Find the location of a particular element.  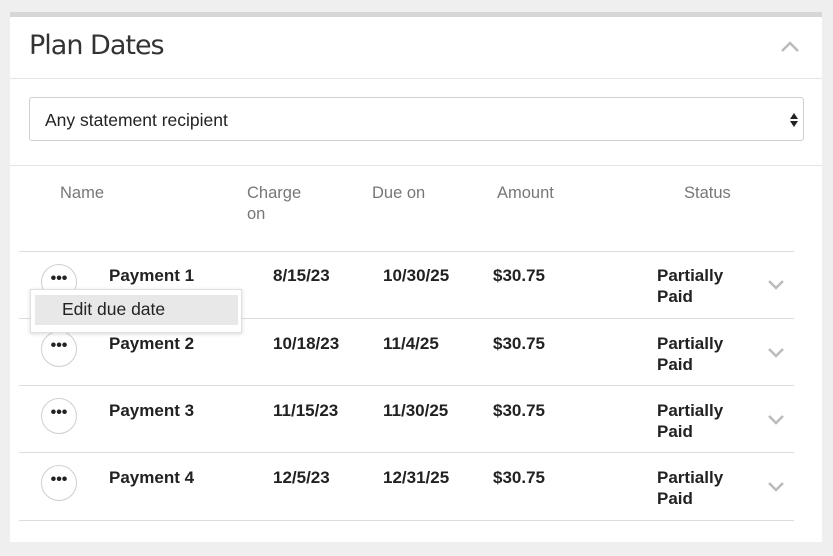

due-on-date: 11/4/25 is located at coordinates (411, 343).